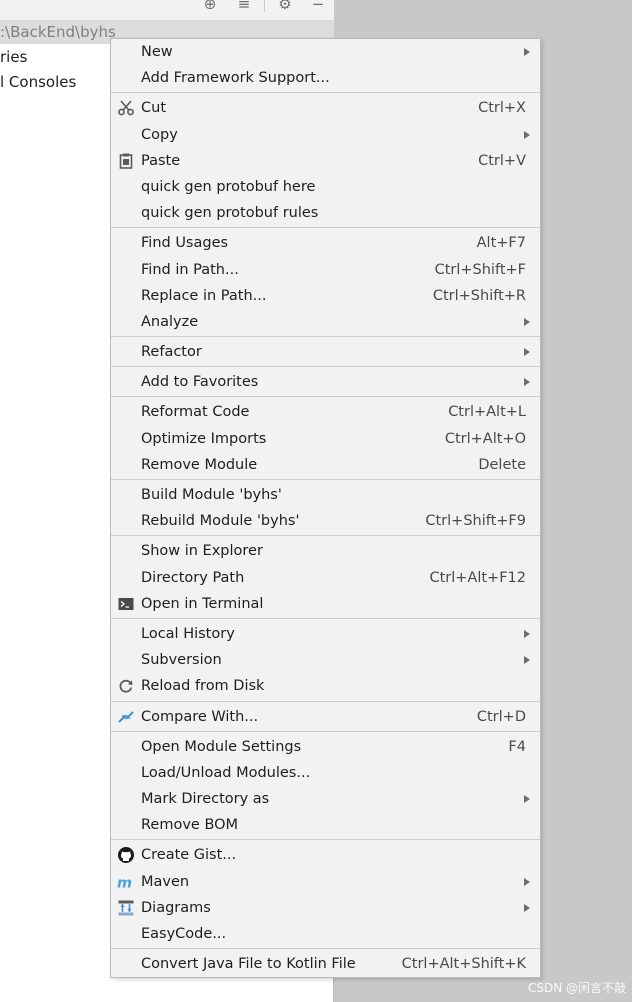 The width and height of the screenshot is (632, 1002). What do you see at coordinates (325, 213) in the screenshot?
I see `menu-item-quick-gen-protobuf-rules: quick gen protobuf rules` at bounding box center [325, 213].